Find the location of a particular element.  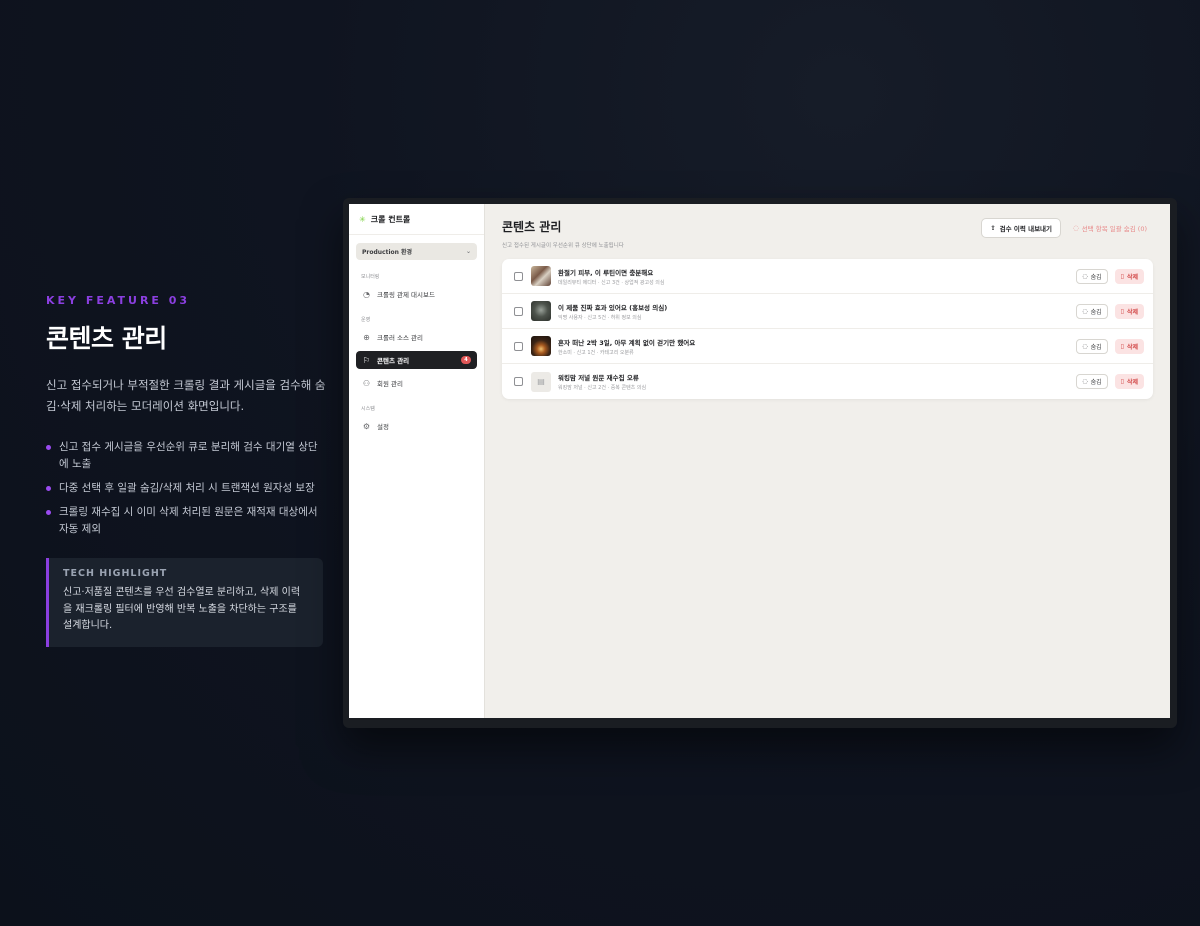

sidebar-section-label: 시스템 is located at coordinates (368, 409).